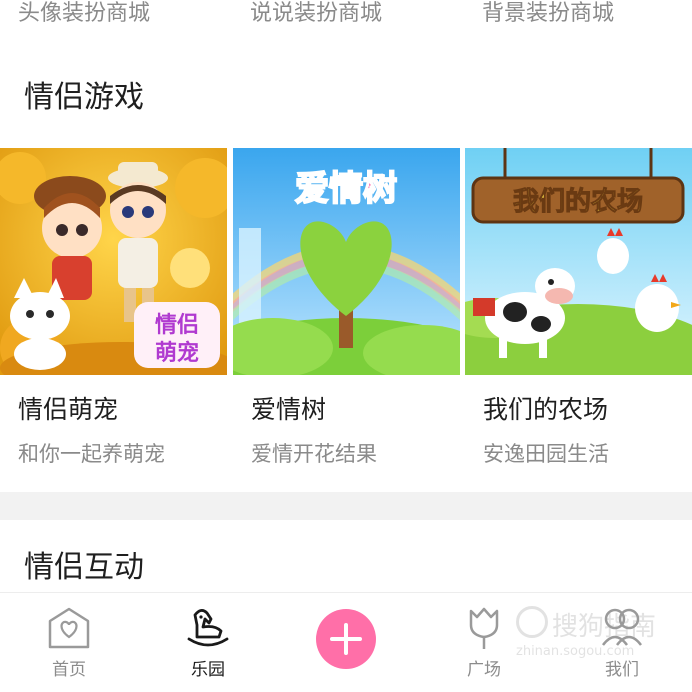 The width and height of the screenshot is (692, 692). What do you see at coordinates (546, 409) in the screenshot?
I see `game-title: 我们的农场` at bounding box center [546, 409].